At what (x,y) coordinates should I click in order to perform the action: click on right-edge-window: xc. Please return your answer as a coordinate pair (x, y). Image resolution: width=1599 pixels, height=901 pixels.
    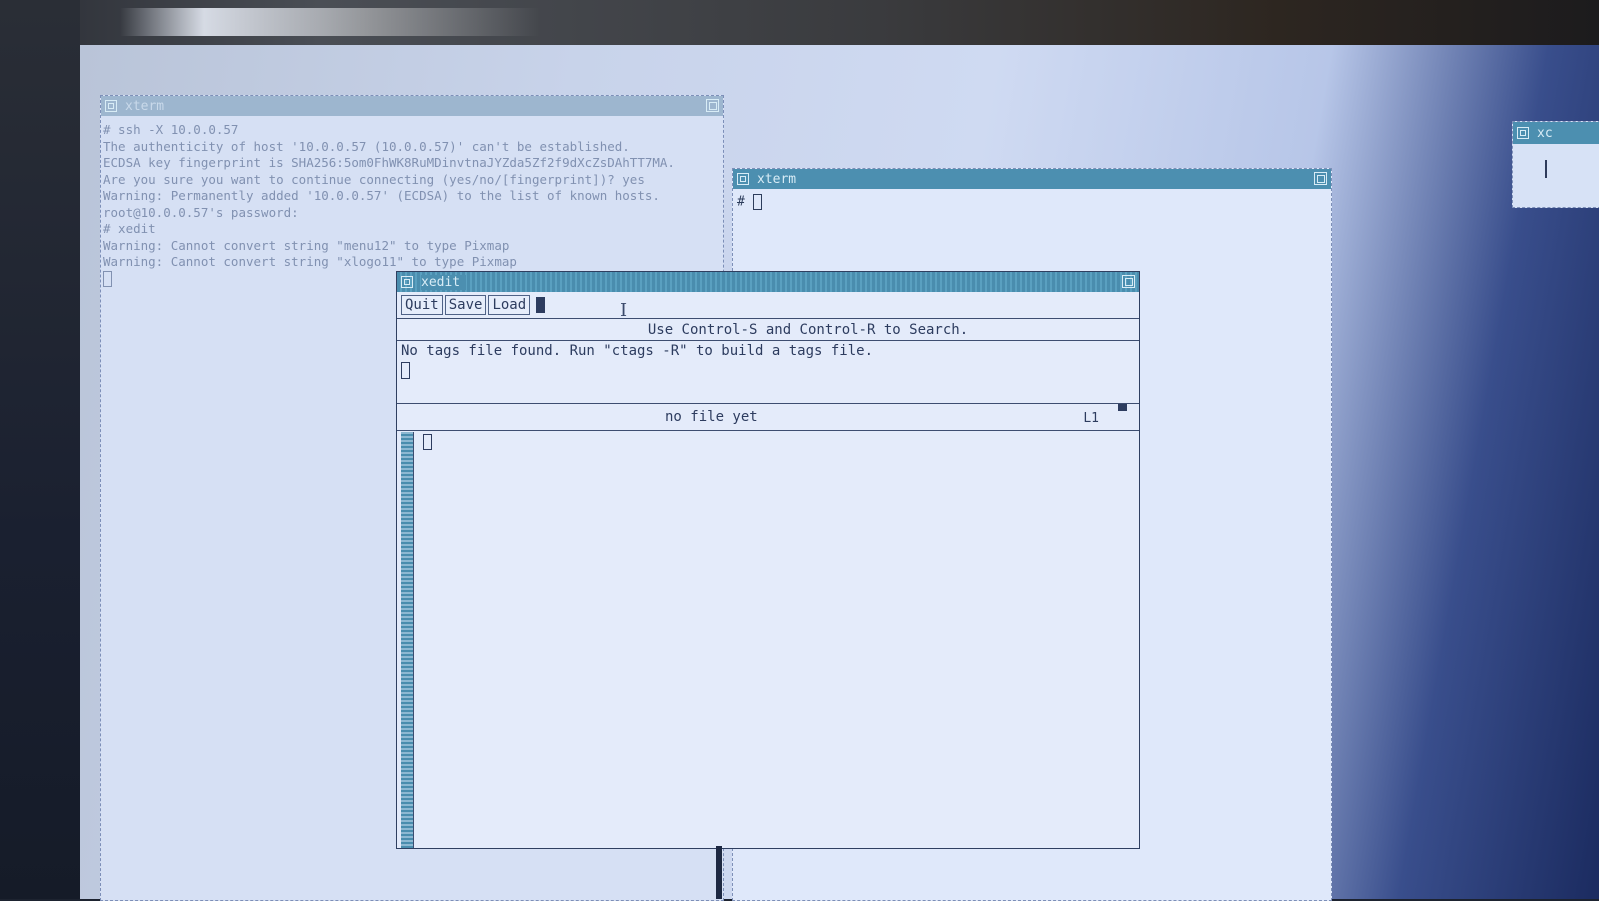
    Looking at the image, I should click on (1555, 164).